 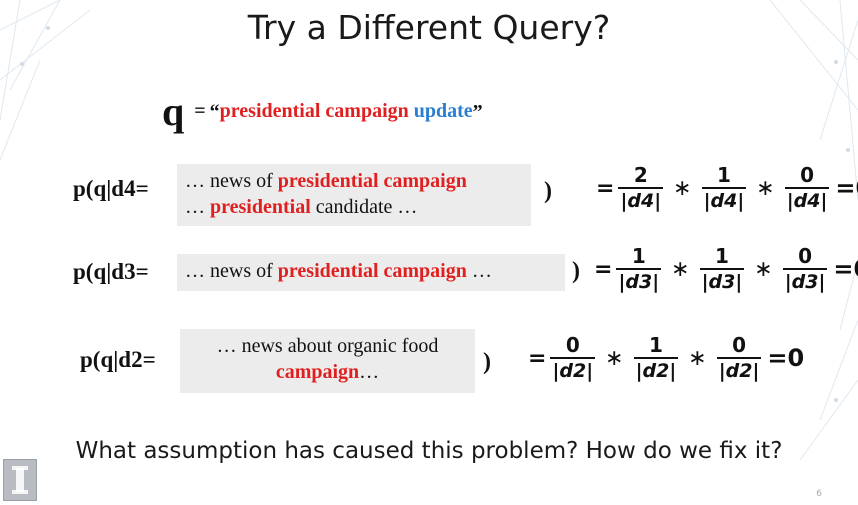 I want to click on query-definition: q = “presidential campaign update”, so click(x=322, y=111).